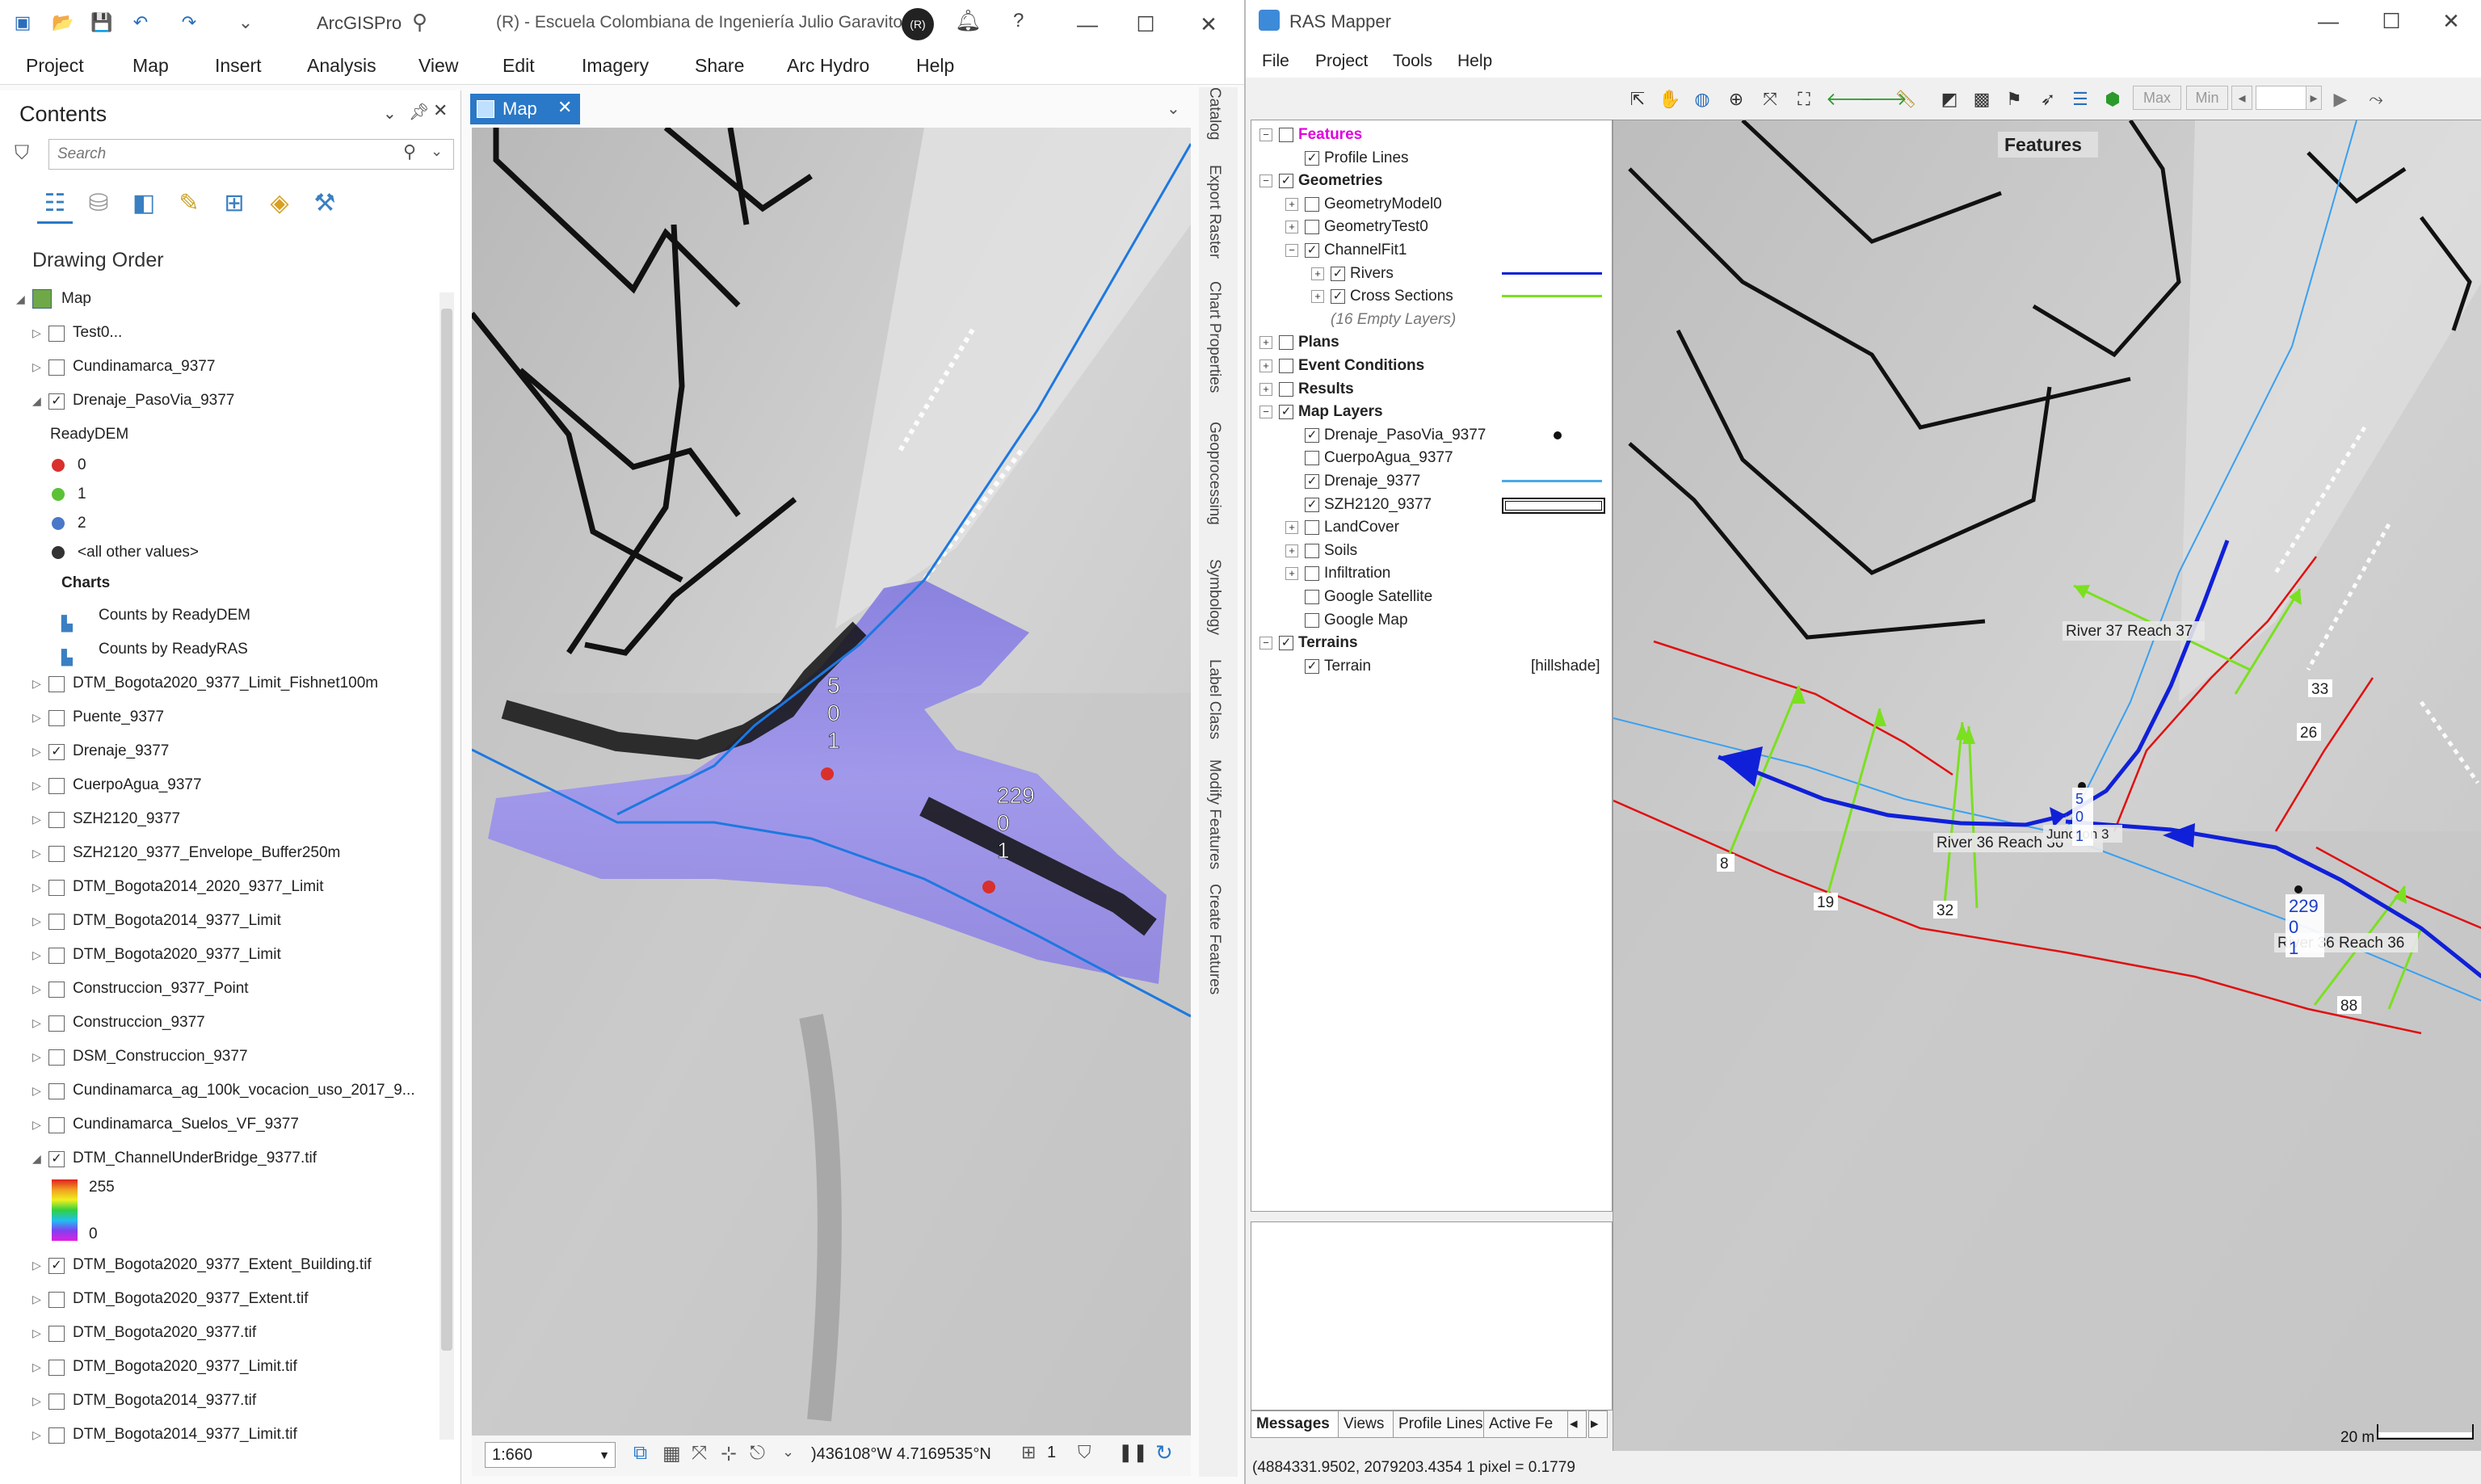 The image size is (2481, 1484). I want to click on layer-visibility-checkbox: ✓, so click(56, 1266).